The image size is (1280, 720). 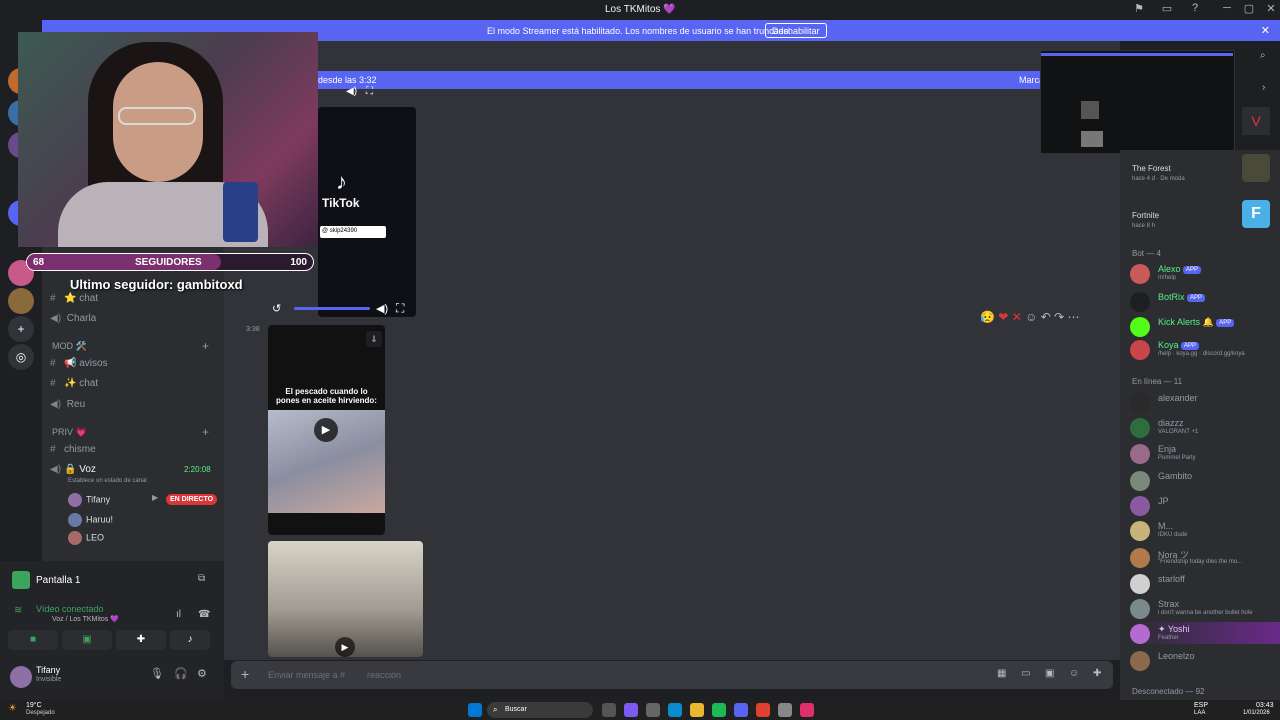 I want to click on screen-icon: ▭, so click(x=1167, y=10).